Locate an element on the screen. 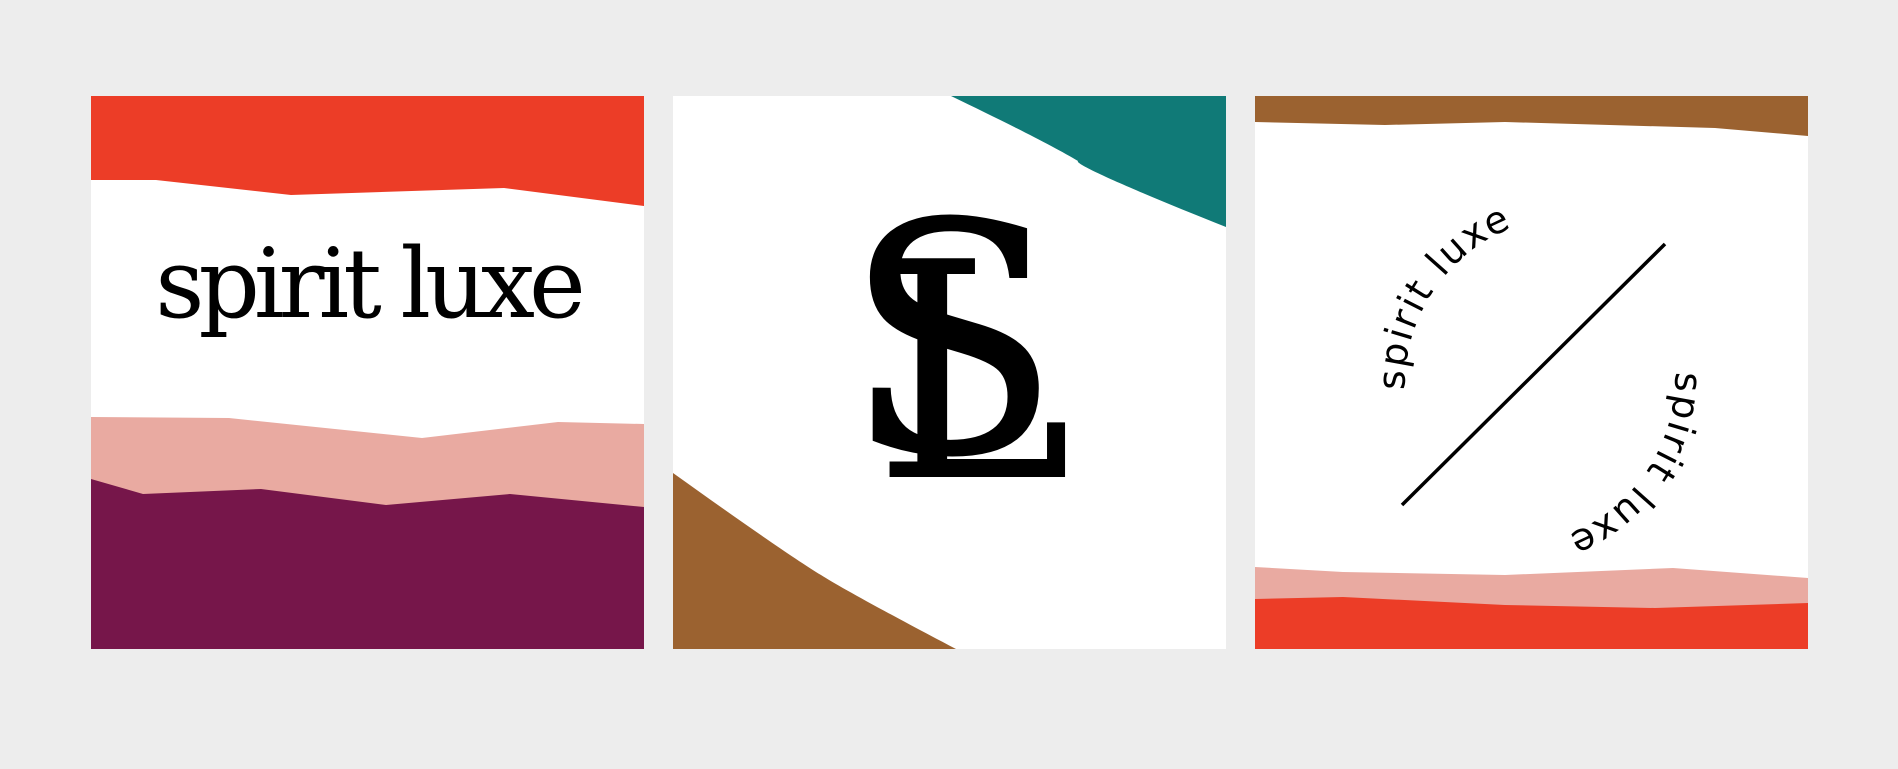  seal-text-top: spirit luxe is located at coordinates (1443, 293).